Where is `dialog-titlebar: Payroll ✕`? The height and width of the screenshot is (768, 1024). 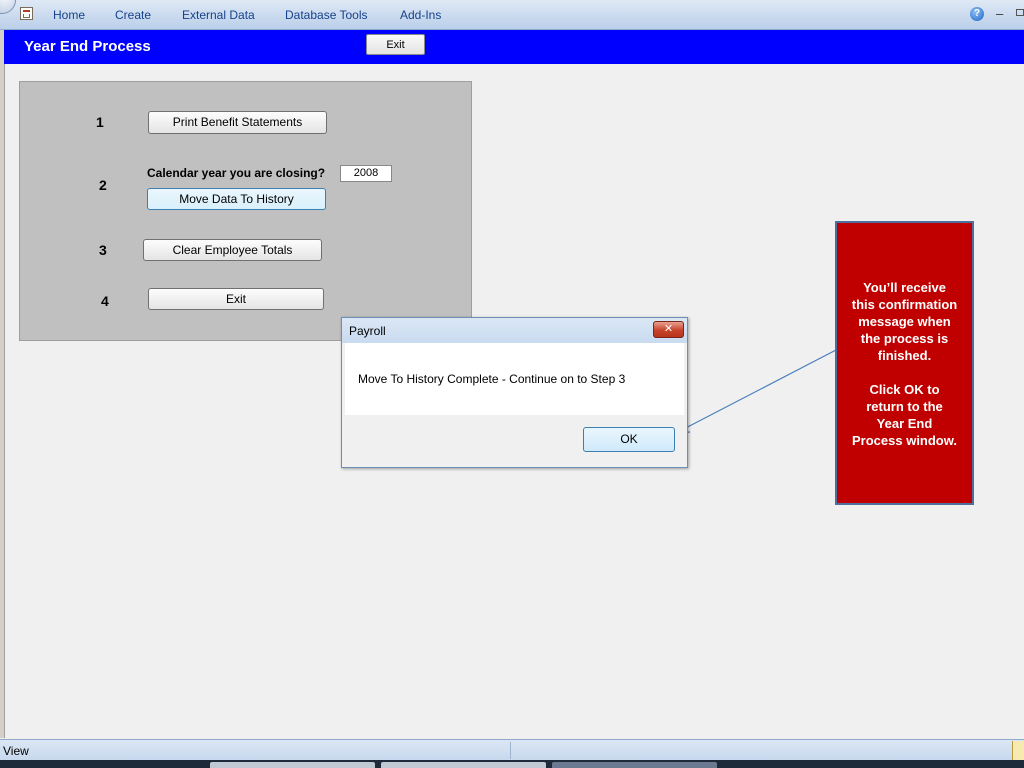 dialog-titlebar: Payroll ✕ is located at coordinates (514, 330).